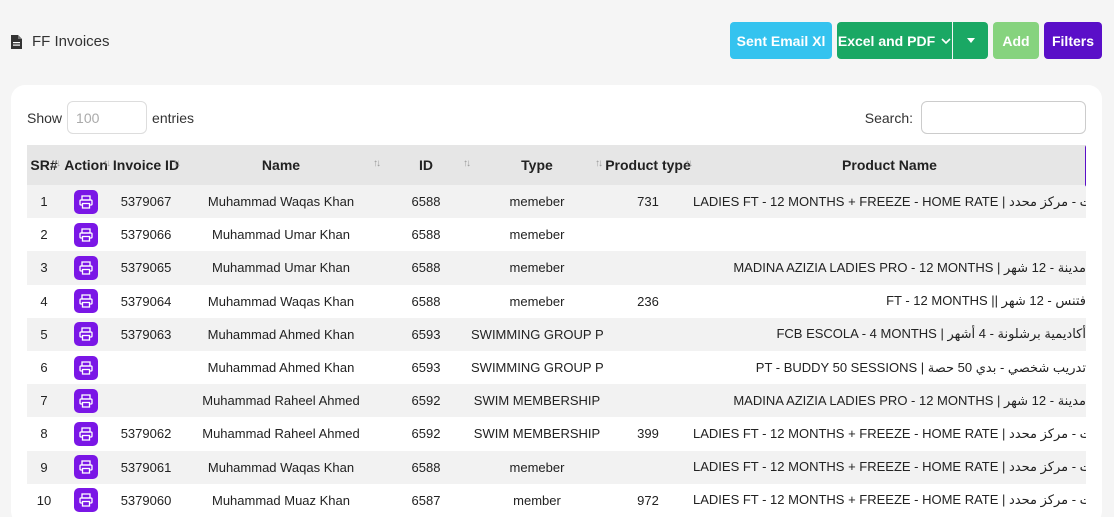 The width and height of the screenshot is (1114, 517). What do you see at coordinates (146, 165) in the screenshot?
I see `column-header-invoice-id: Invoice ID ↑↓` at bounding box center [146, 165].